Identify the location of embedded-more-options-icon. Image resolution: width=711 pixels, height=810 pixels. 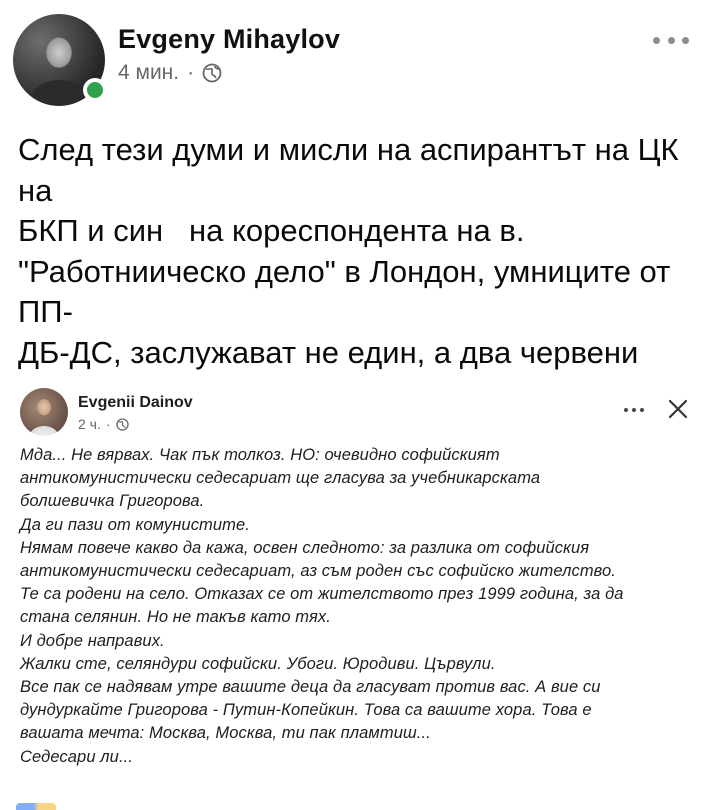
(634, 411).